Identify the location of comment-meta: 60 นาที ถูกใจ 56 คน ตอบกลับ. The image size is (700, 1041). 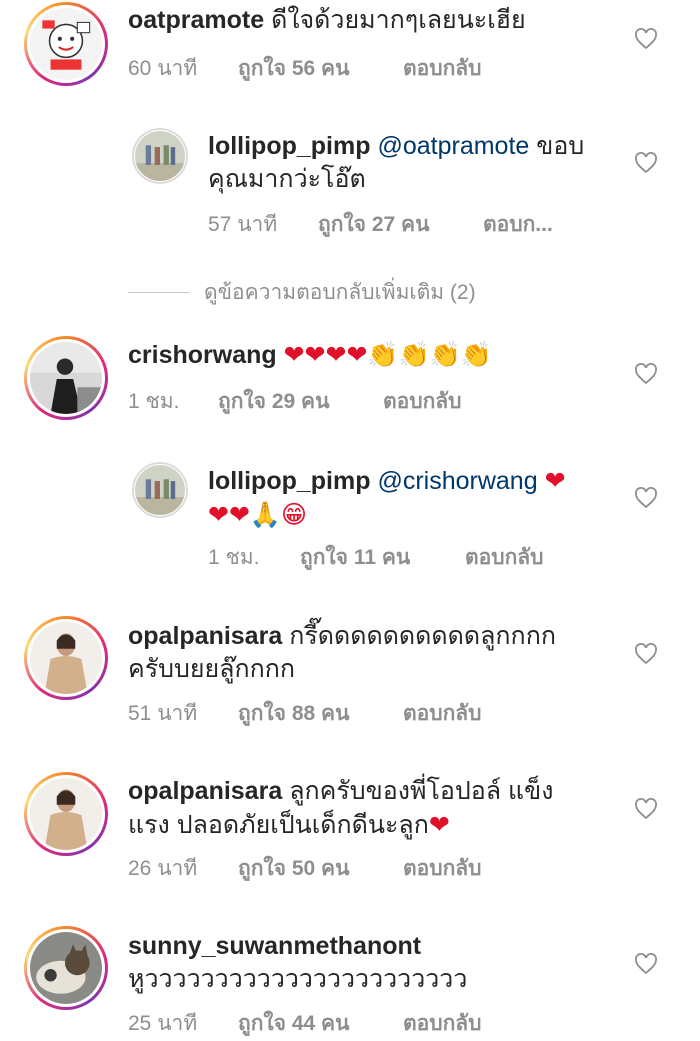
(305, 68).